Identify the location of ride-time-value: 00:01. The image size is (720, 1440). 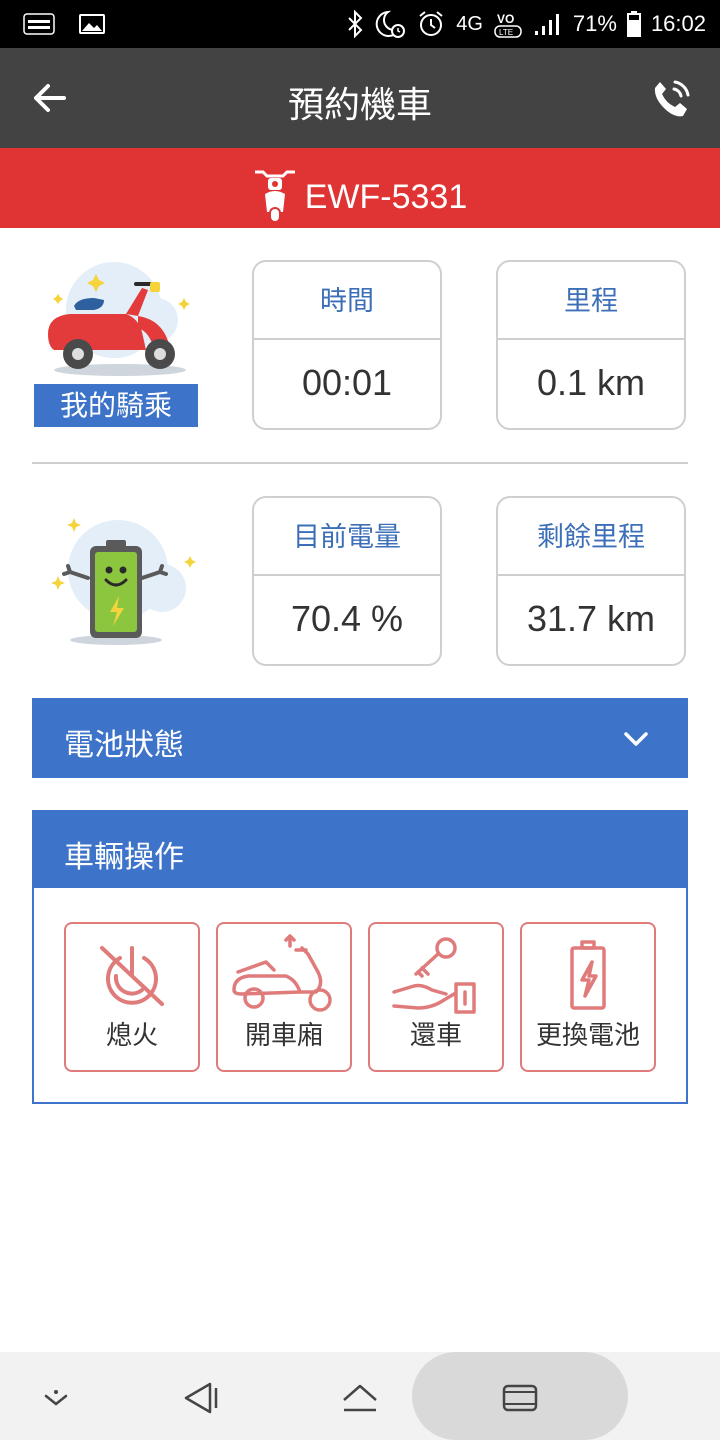
(347, 382).